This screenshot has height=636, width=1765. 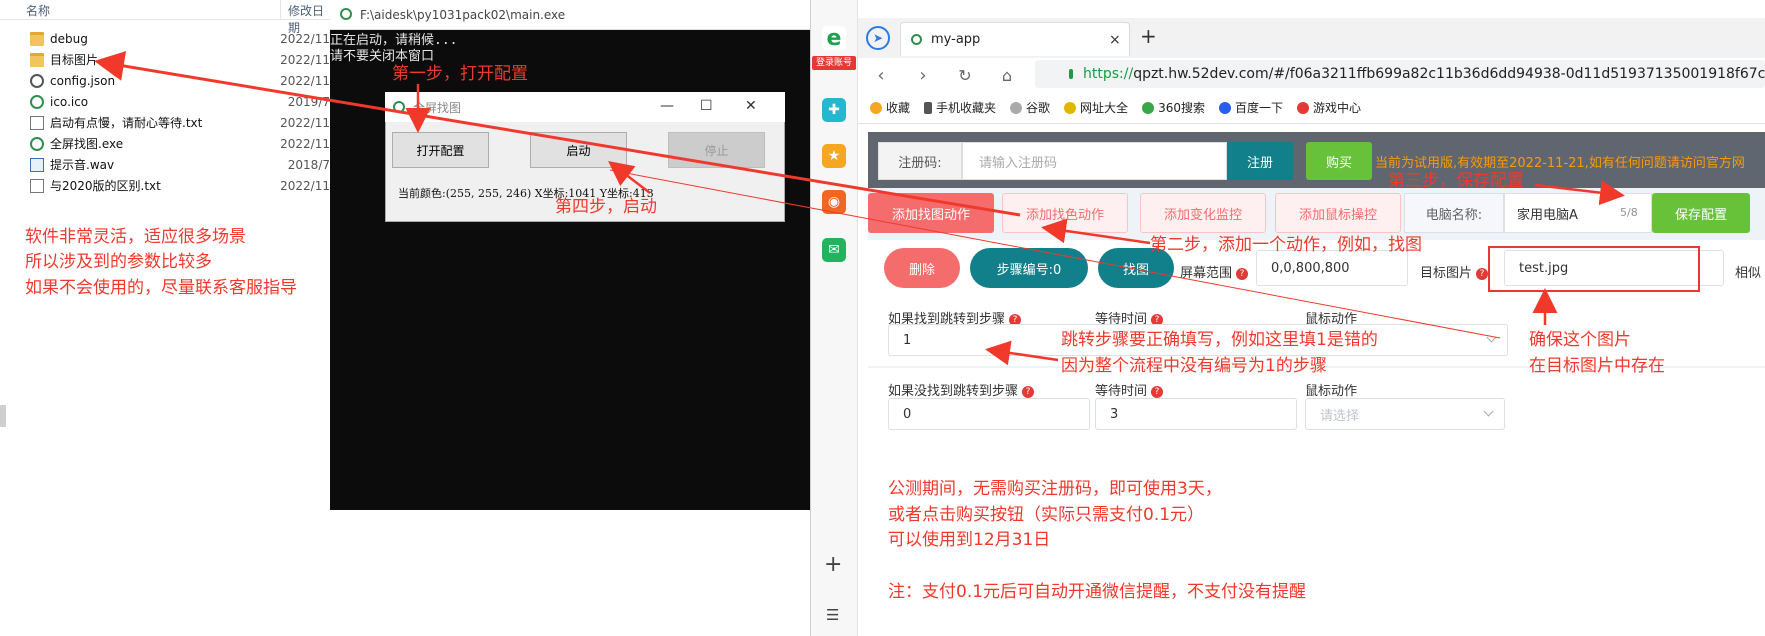 I want to click on arrow-to-target-folder, so click(x=557, y=134).